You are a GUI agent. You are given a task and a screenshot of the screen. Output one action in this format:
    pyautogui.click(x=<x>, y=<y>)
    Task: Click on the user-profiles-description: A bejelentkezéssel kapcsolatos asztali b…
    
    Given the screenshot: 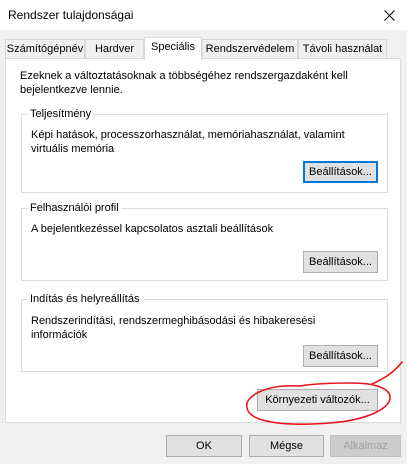 What is the action you would take?
    pyautogui.click(x=152, y=229)
    